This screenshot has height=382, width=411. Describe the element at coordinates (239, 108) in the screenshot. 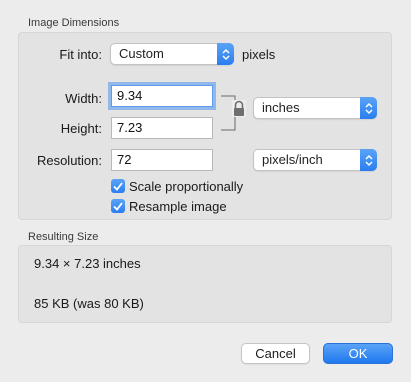

I see `lock-icon` at that location.